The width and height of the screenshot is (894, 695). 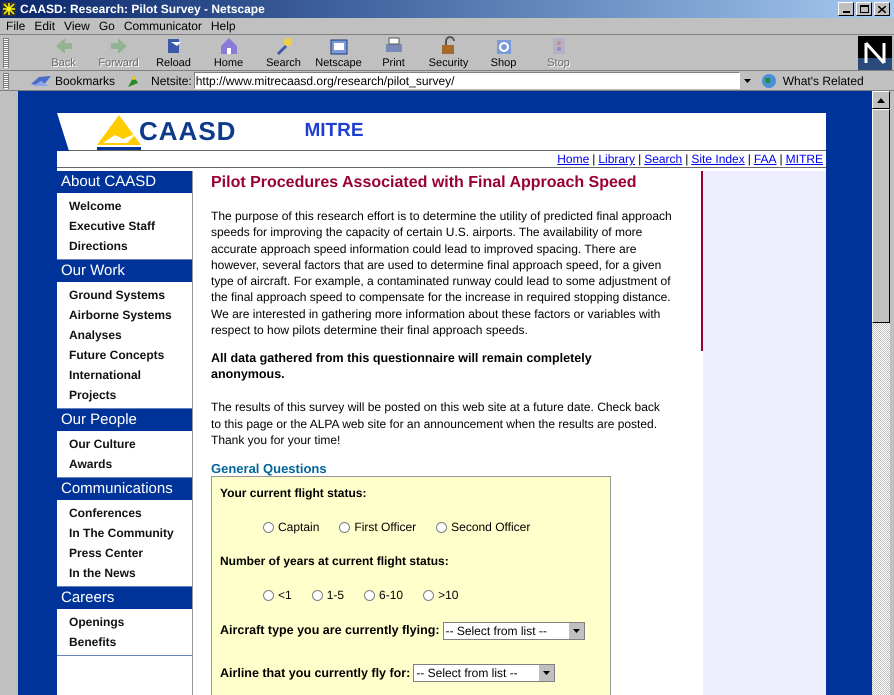 What do you see at coordinates (130, 355) in the screenshot?
I see `sidebar-item: Future Concepts` at bounding box center [130, 355].